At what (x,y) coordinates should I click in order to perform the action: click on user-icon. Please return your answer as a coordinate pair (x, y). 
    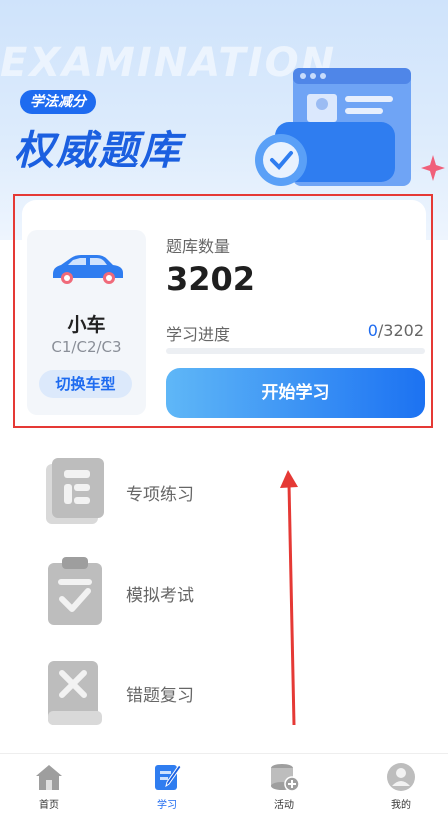
    Looking at the image, I should click on (401, 777).